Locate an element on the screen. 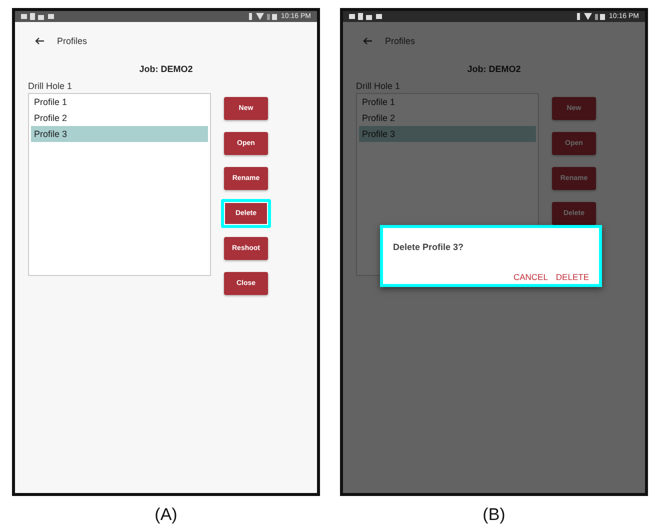  dialog-message: Delete Profile 3? is located at coordinates (429, 247).